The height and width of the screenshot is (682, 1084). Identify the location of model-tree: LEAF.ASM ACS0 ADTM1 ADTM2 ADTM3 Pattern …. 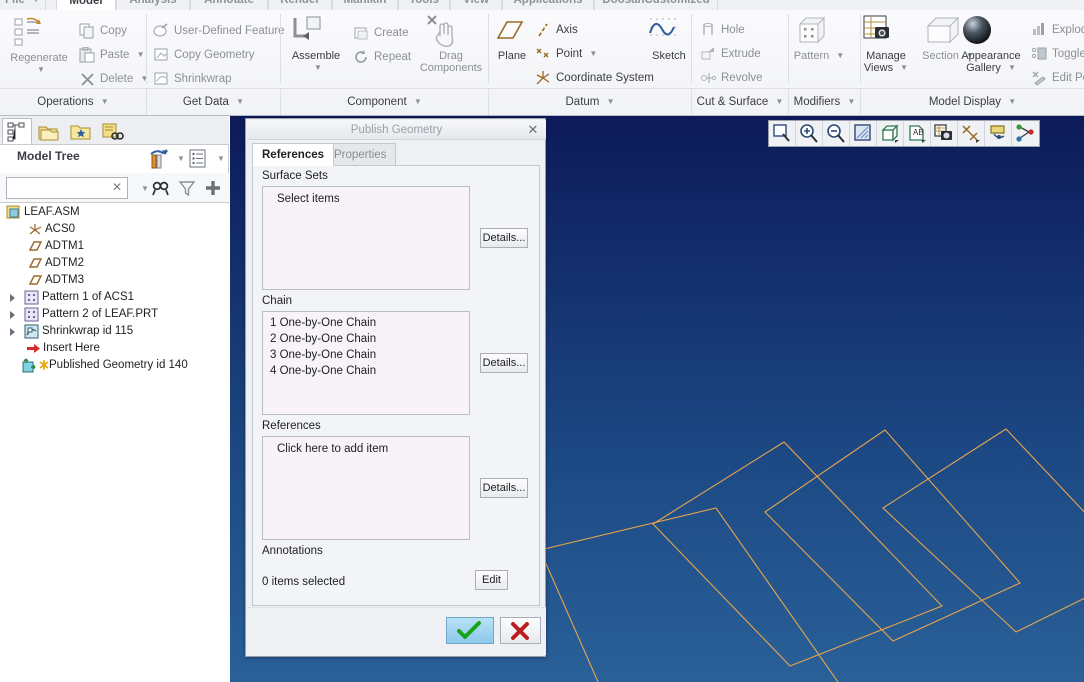
(114, 443).